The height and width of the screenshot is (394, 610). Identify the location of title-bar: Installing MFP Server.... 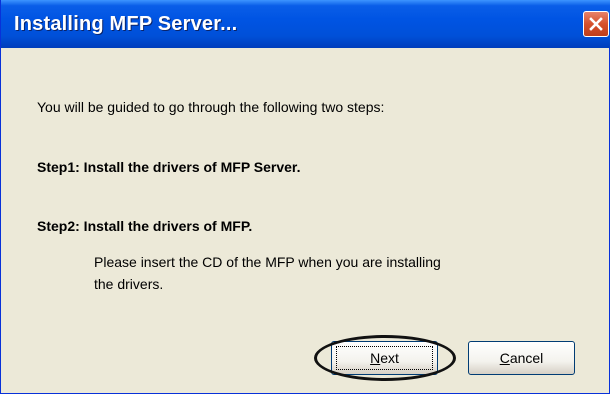
(305, 24).